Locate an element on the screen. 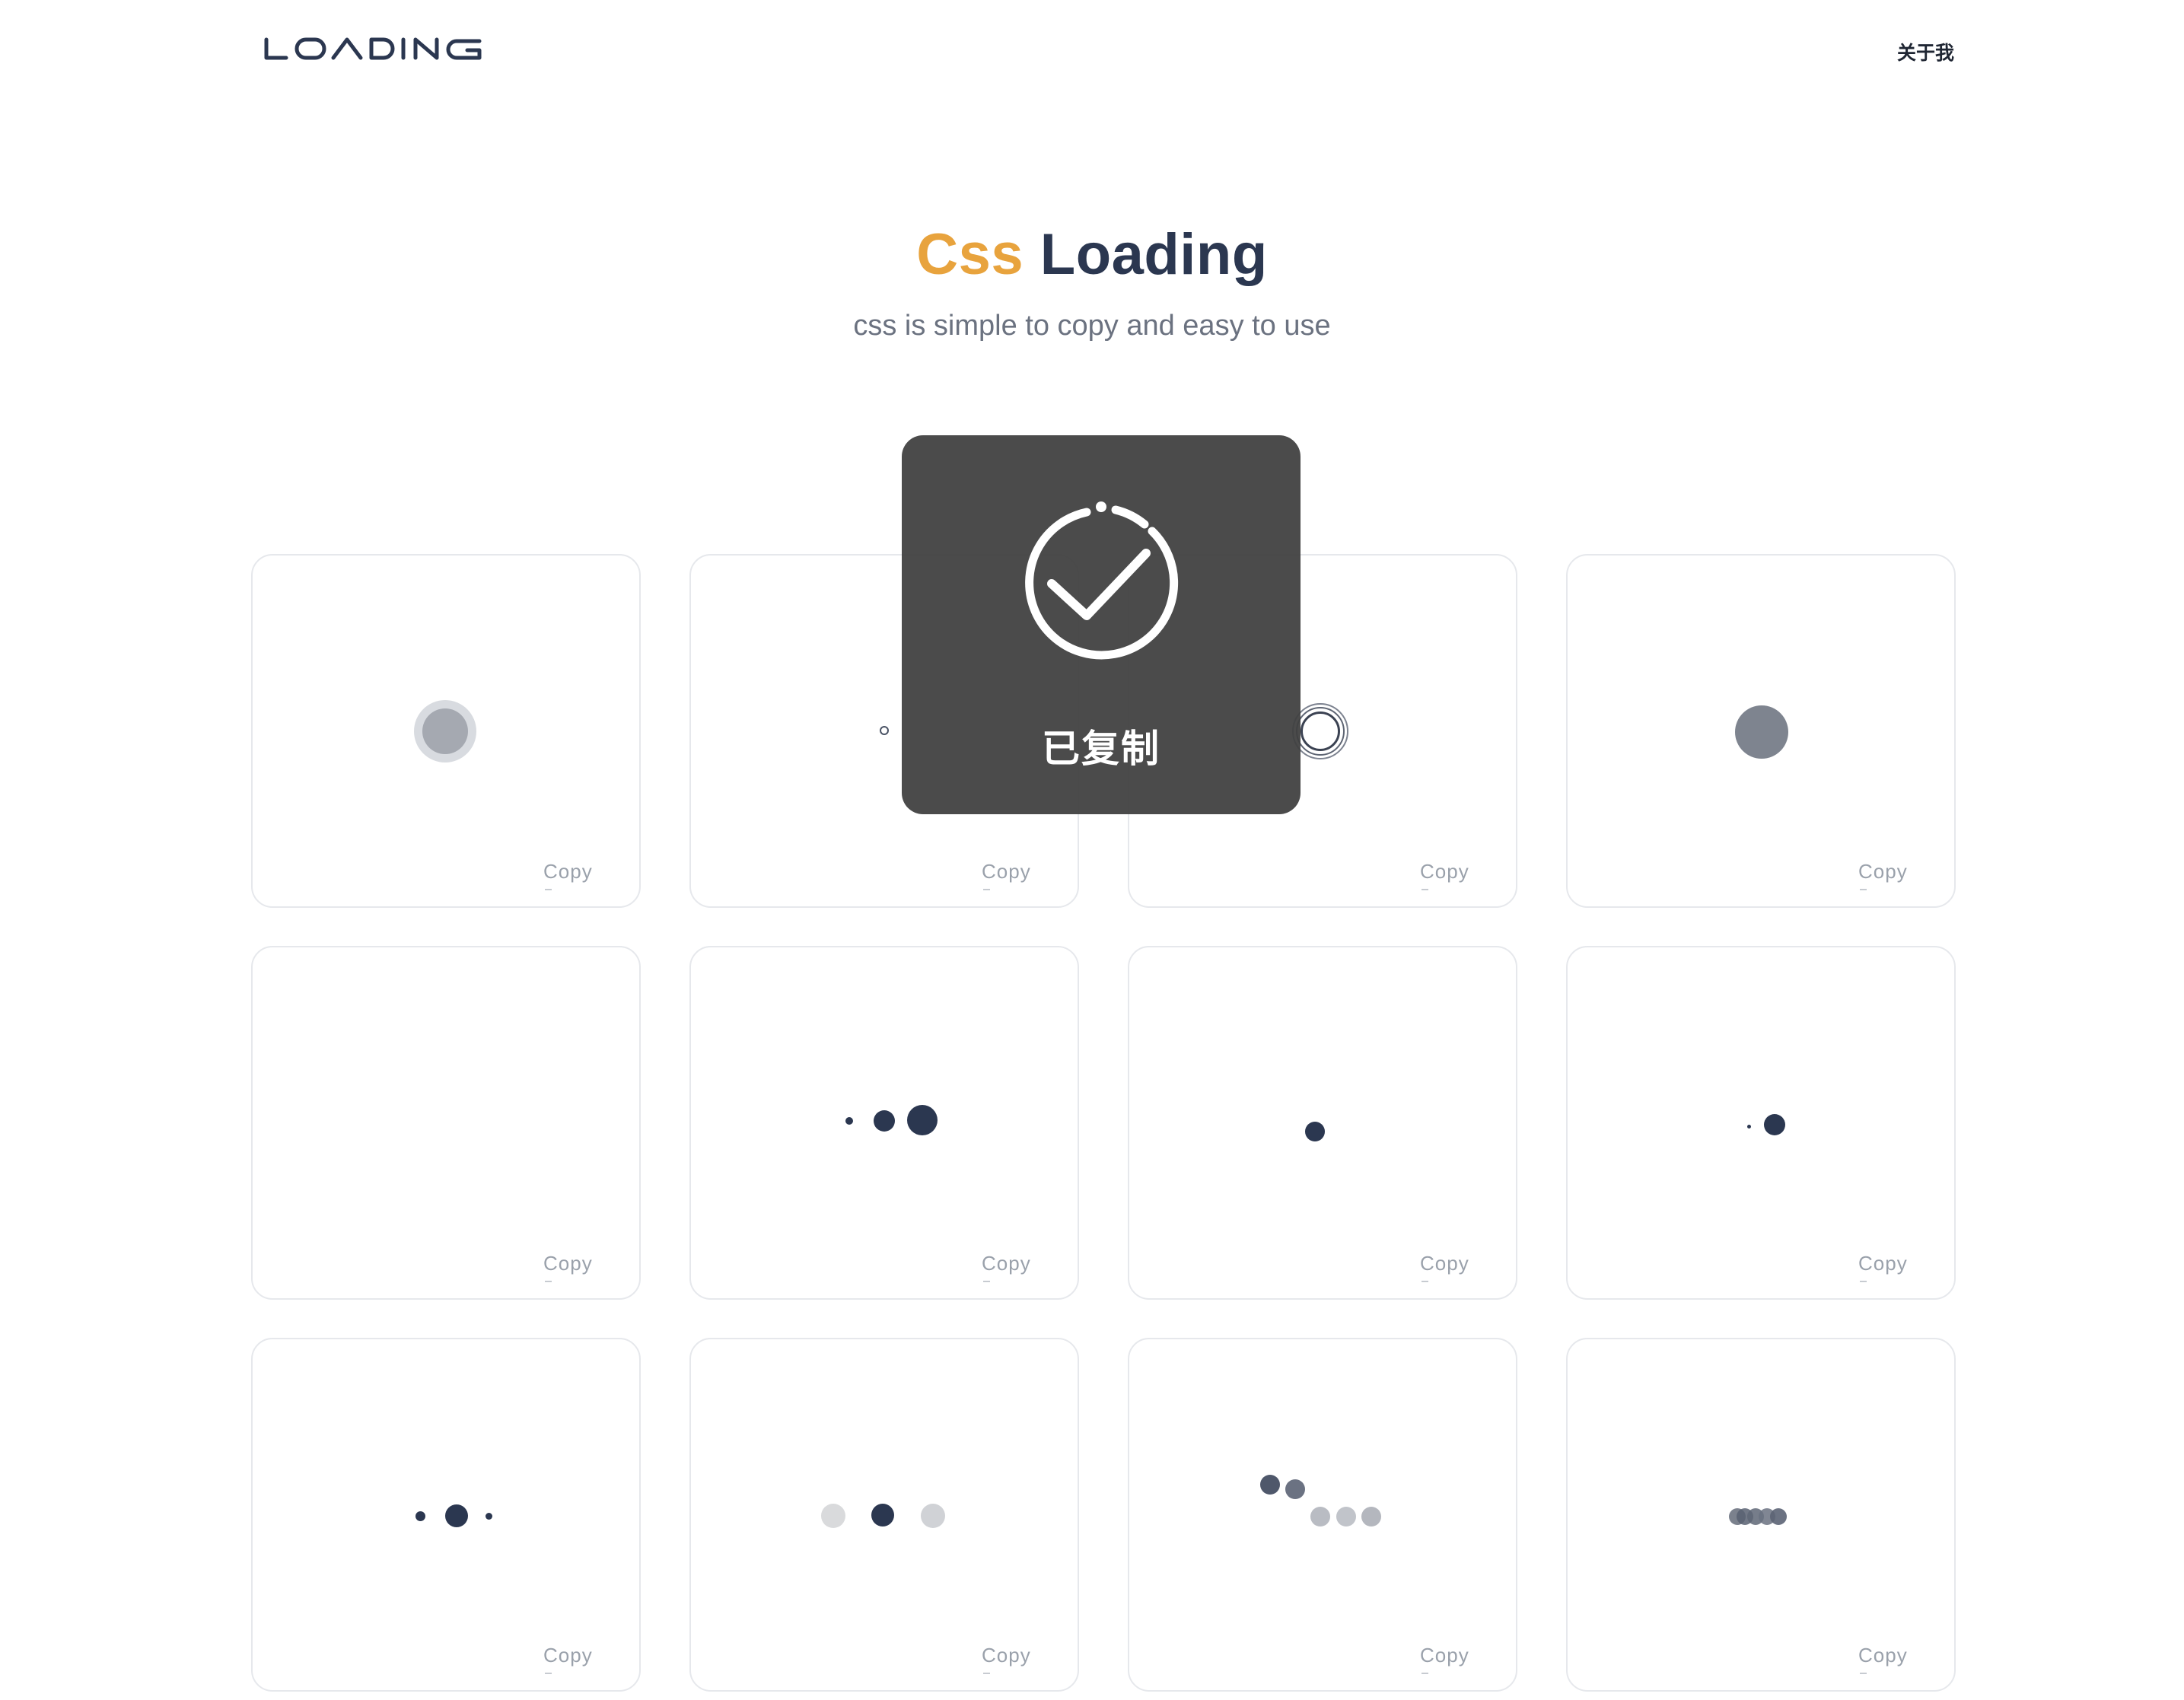  title-main: Loading is located at coordinates (1153, 254).